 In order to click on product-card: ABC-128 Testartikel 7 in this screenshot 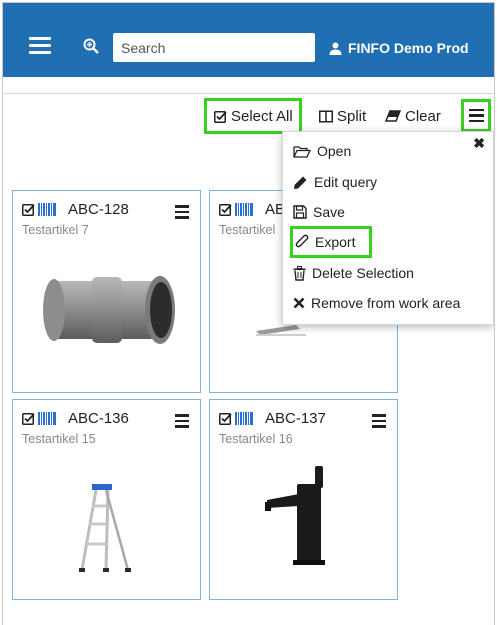, I will do `click(106, 291)`.